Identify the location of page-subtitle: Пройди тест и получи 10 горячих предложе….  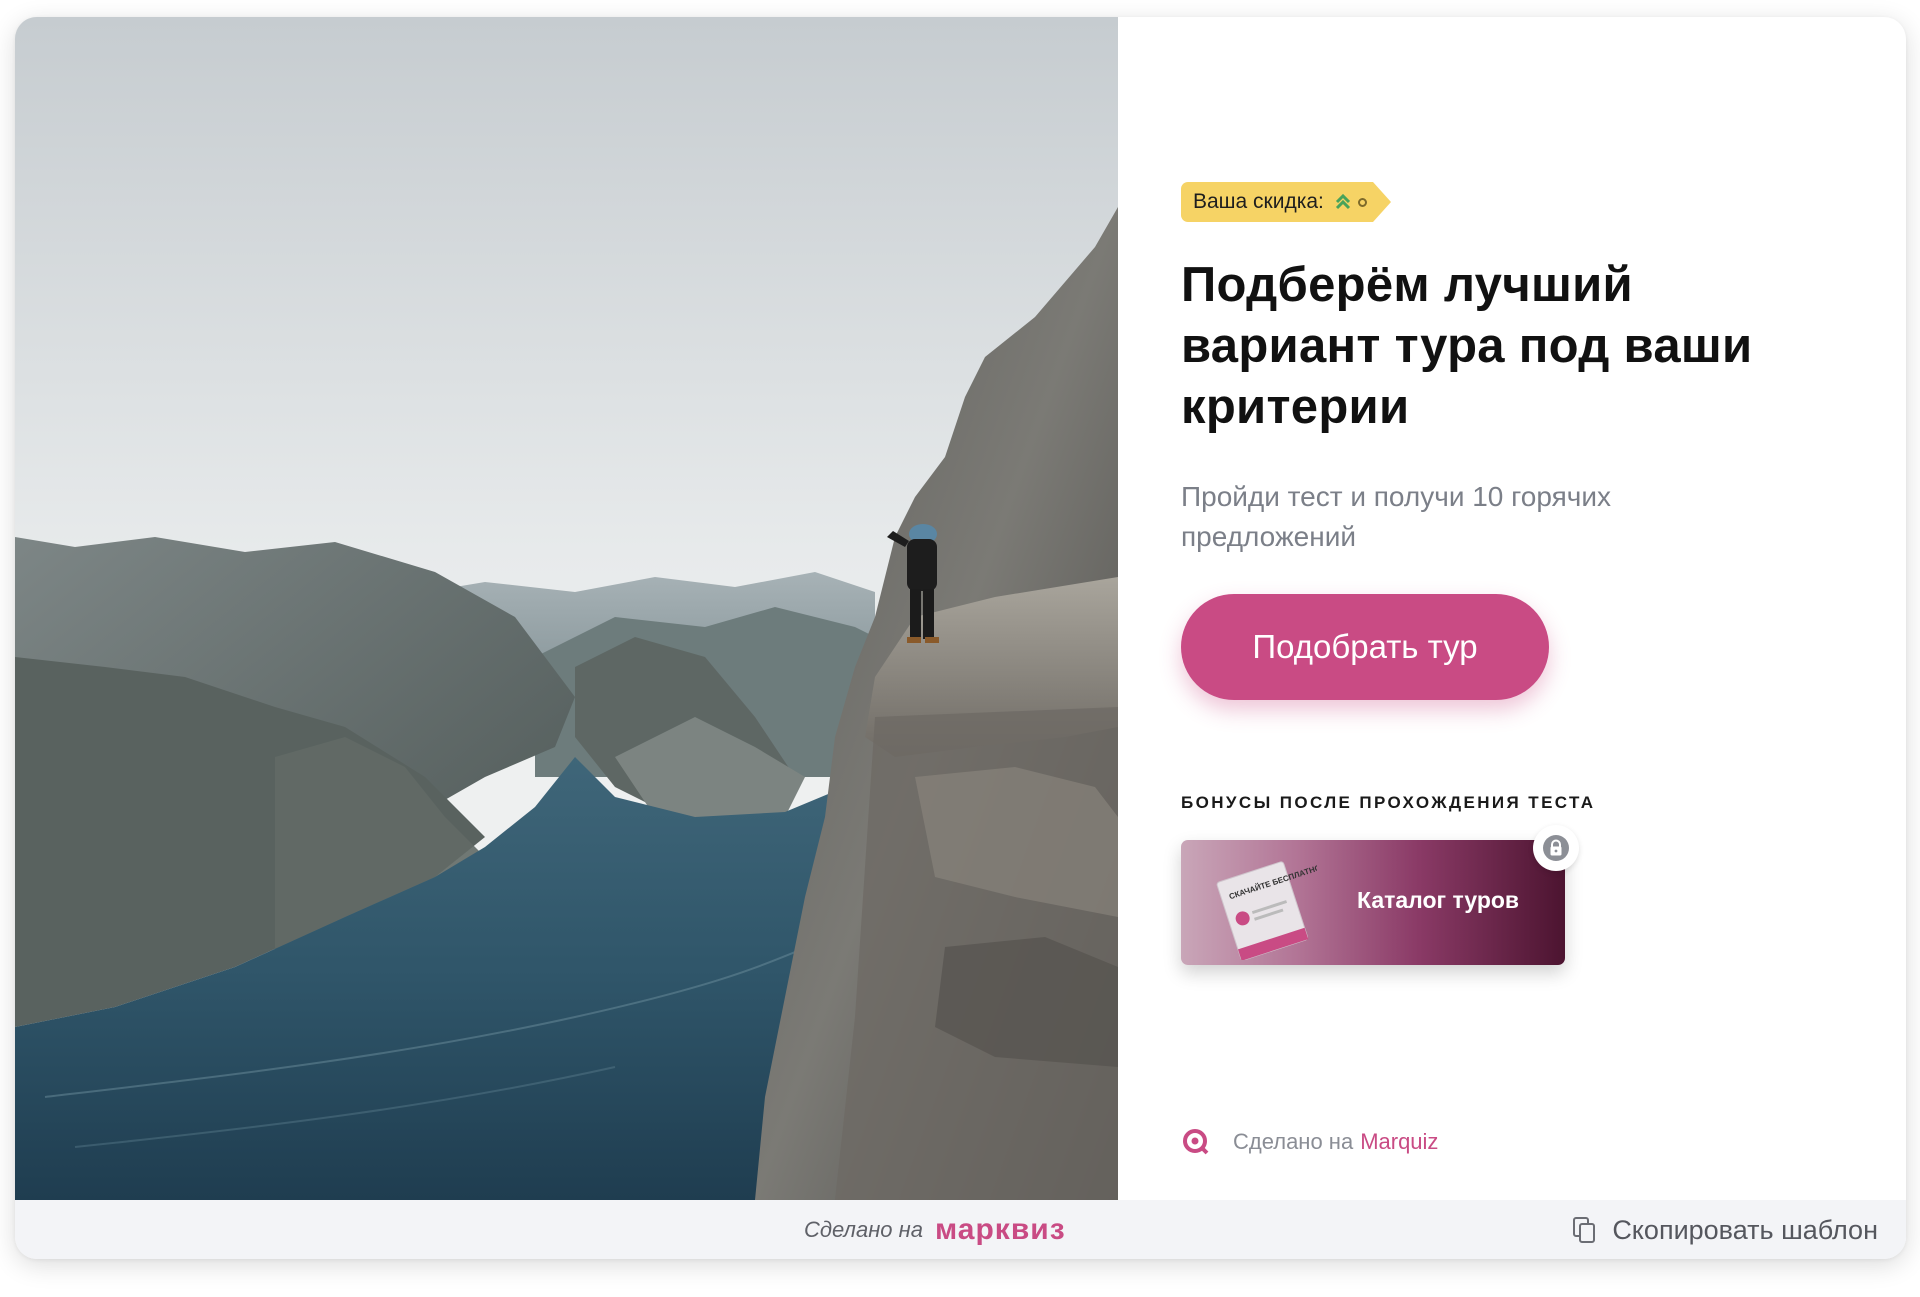
(1396, 516).